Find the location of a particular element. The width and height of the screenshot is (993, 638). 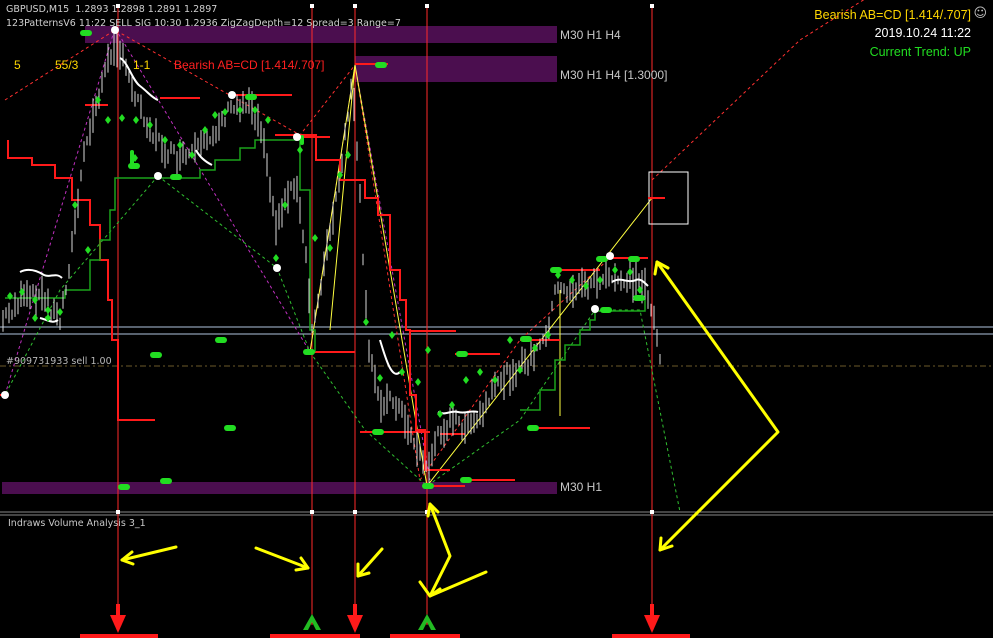

symbol-label: GBPUSD,M15 is located at coordinates (38, 9).